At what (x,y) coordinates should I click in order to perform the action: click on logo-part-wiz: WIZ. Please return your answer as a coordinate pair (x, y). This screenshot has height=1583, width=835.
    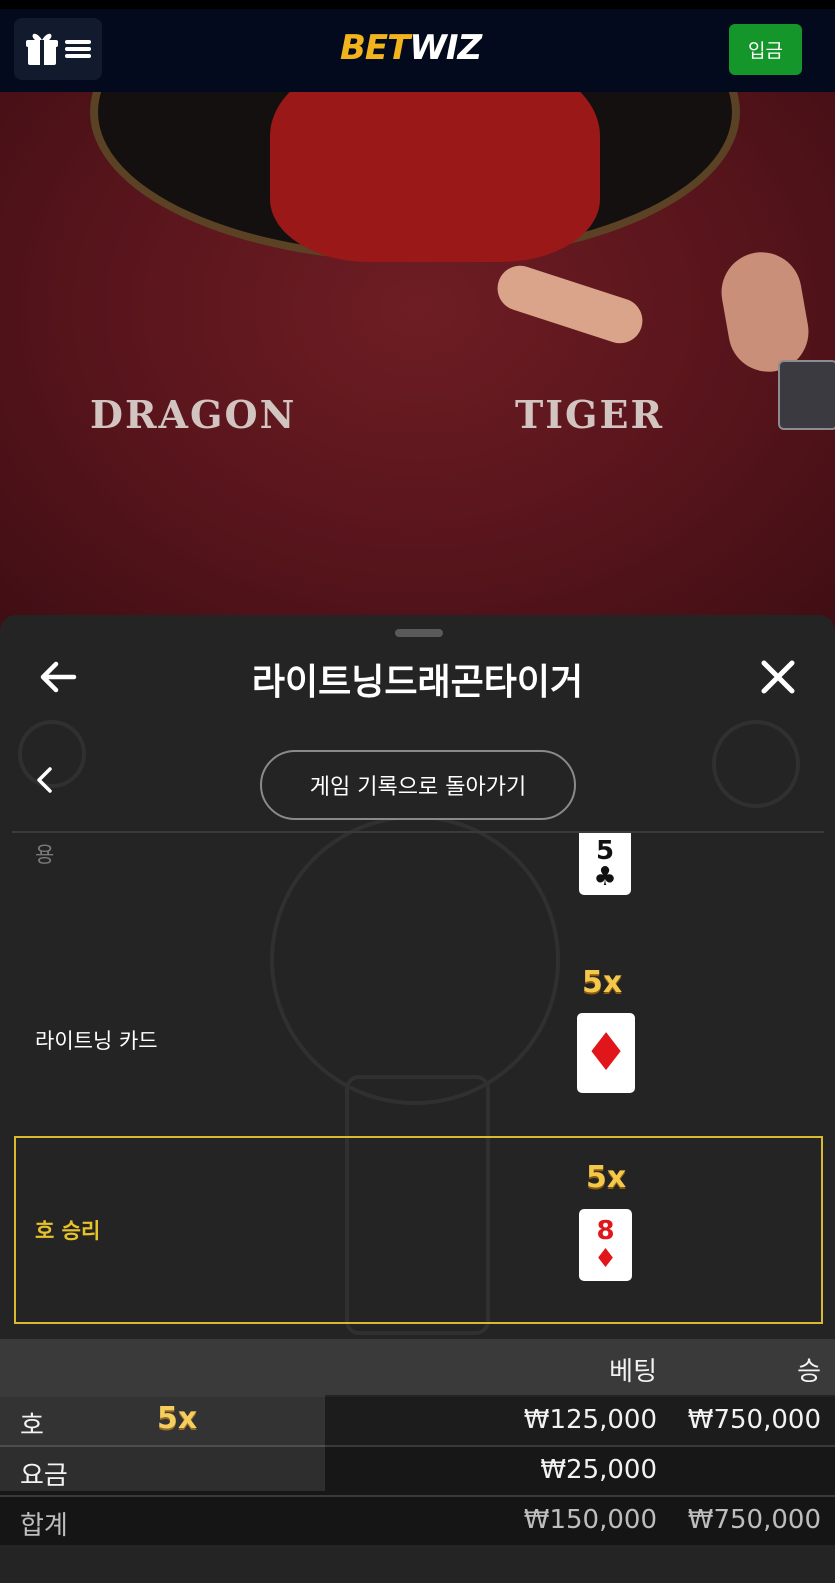
    Looking at the image, I should click on (445, 48).